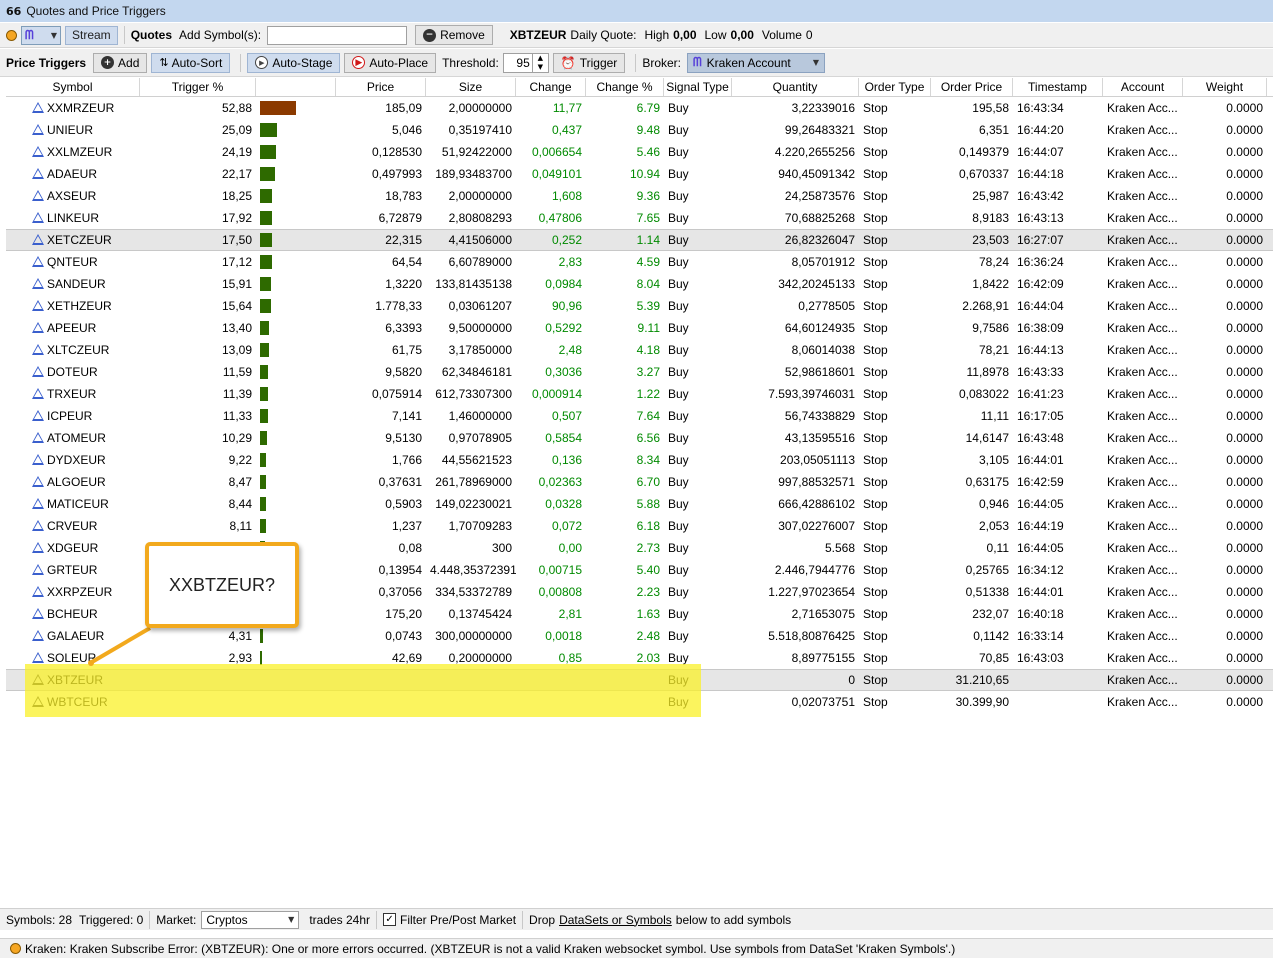 This screenshot has height=958, width=1273. What do you see at coordinates (406, 130) in the screenshot?
I see `price-cell: 5,046` at bounding box center [406, 130].